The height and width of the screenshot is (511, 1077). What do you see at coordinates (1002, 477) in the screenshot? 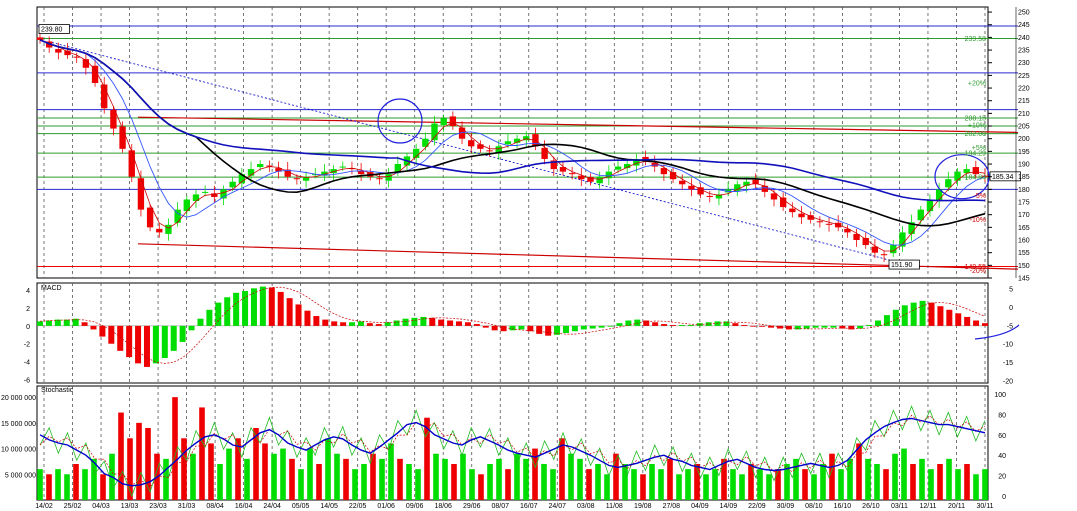
I see `stochastic-right-label: 20` at bounding box center [1002, 477].